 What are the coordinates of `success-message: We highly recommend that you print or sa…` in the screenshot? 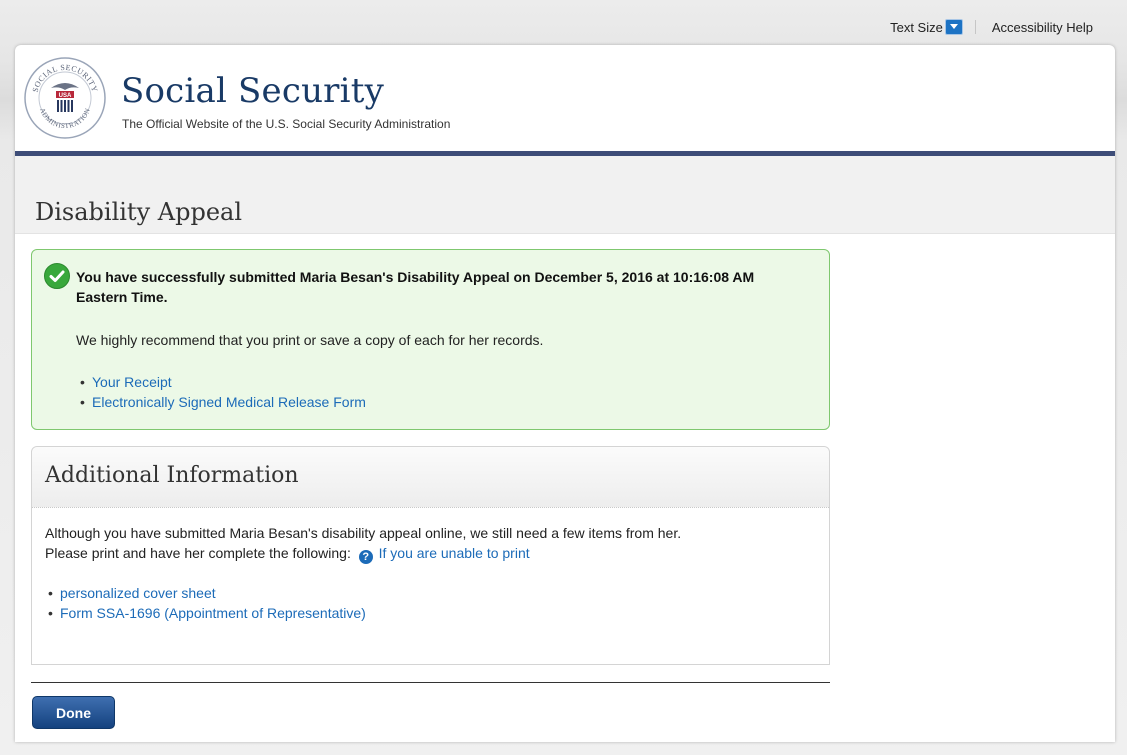 It's located at (310, 340).